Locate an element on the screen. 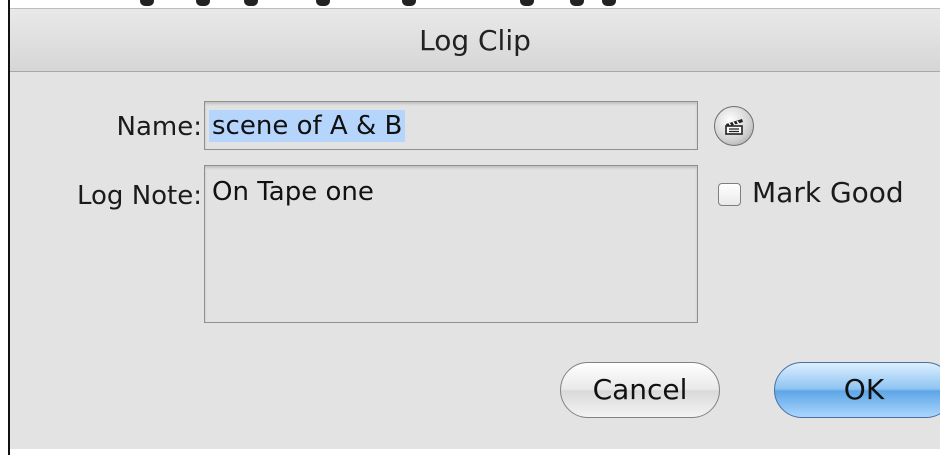 The height and width of the screenshot is (455, 940). log-note-value: On Tape one is located at coordinates (293, 192).